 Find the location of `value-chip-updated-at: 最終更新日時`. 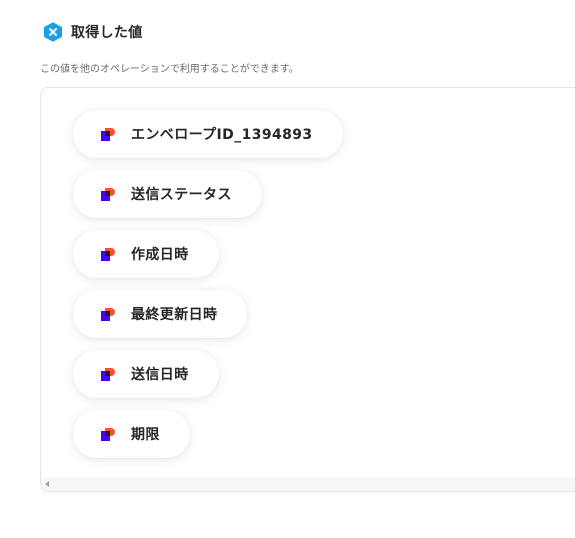

value-chip-updated-at: 最終更新日時 is located at coordinates (160, 314).